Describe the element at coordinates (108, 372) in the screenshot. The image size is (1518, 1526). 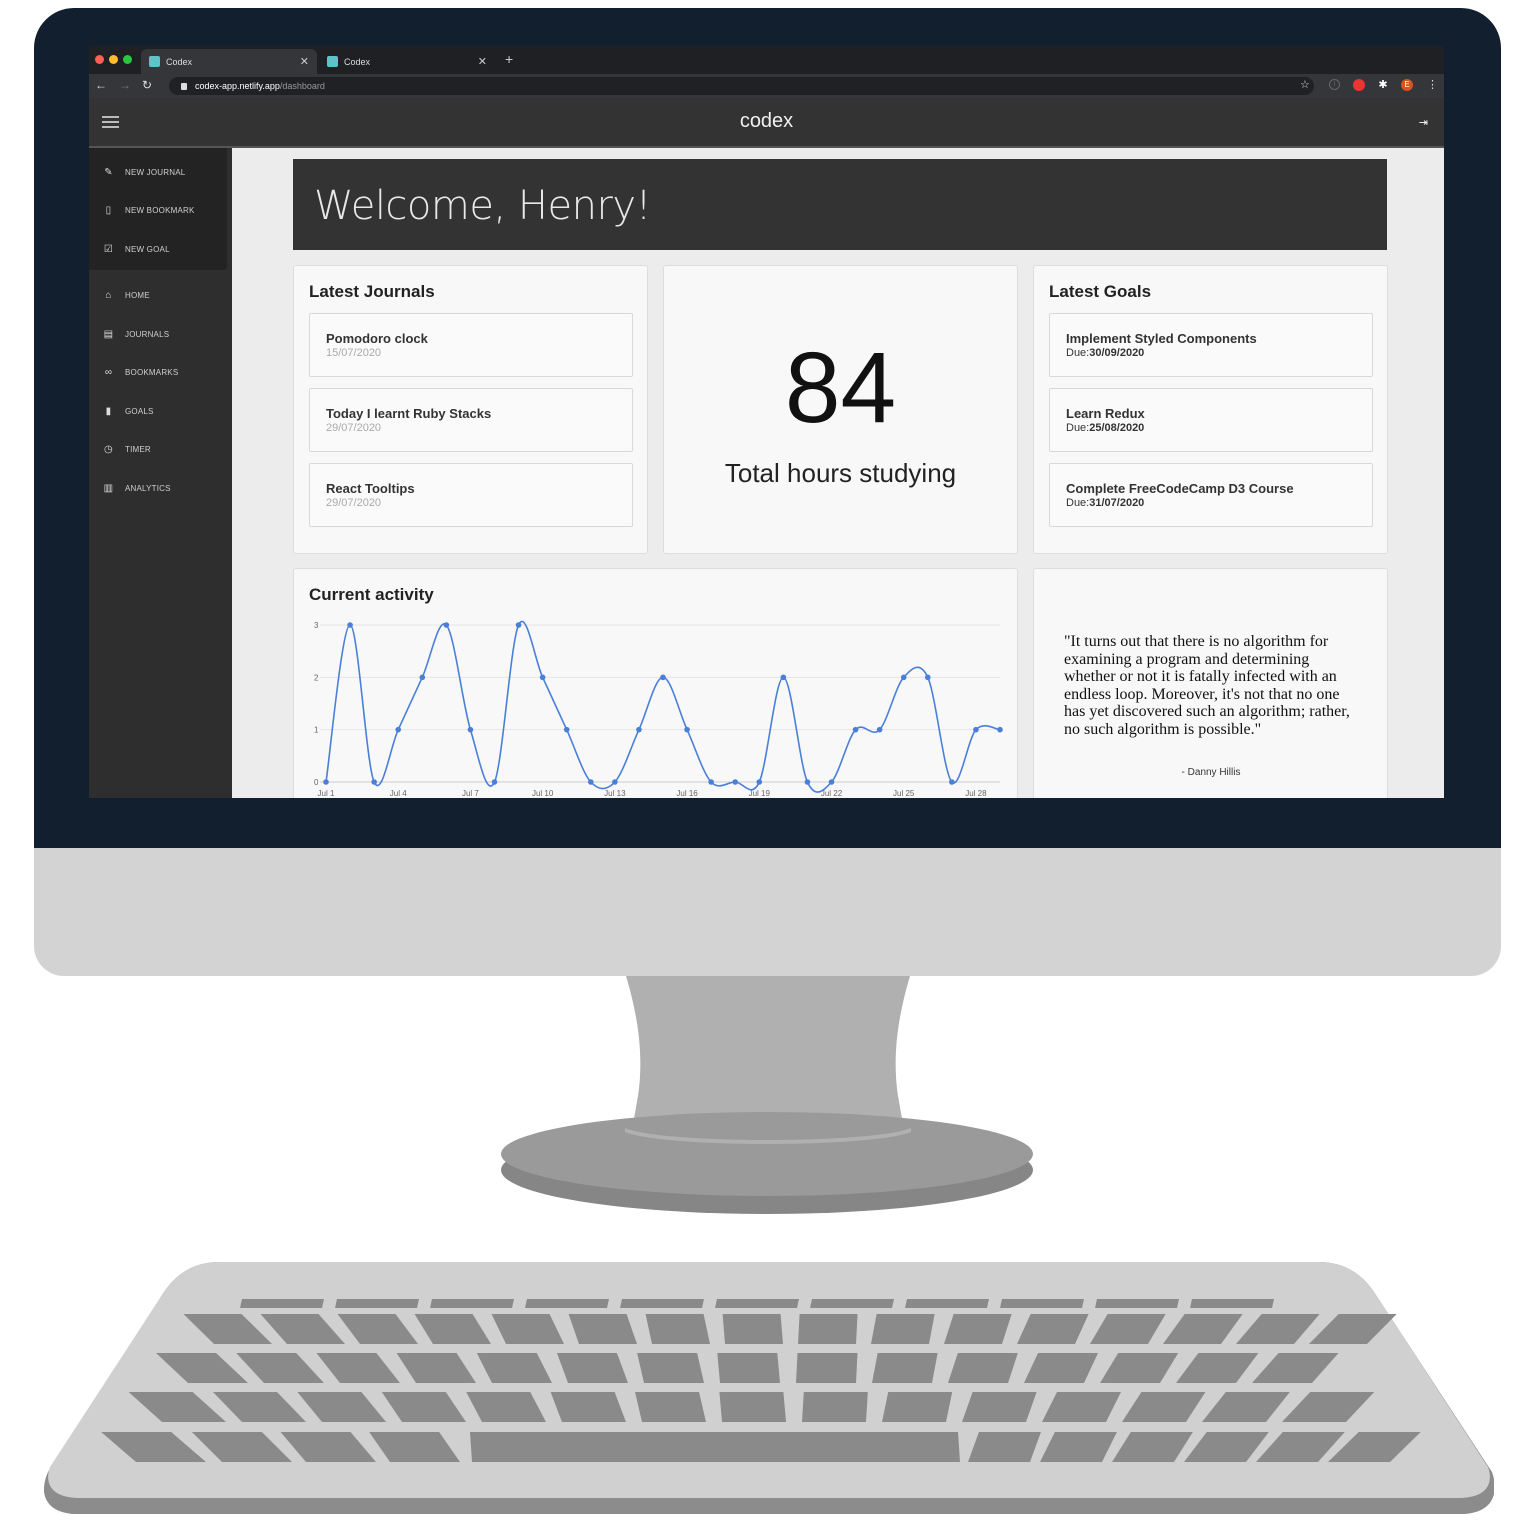
I see `link-icon: ∞` at that location.